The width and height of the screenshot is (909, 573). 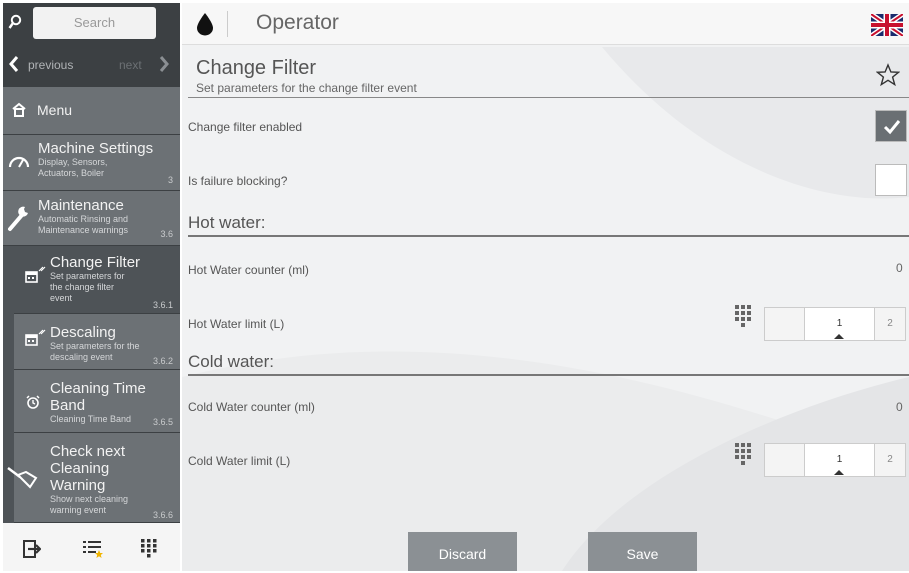 I want to click on hot-water-limit-stepper: 1 2, so click(x=835, y=324).